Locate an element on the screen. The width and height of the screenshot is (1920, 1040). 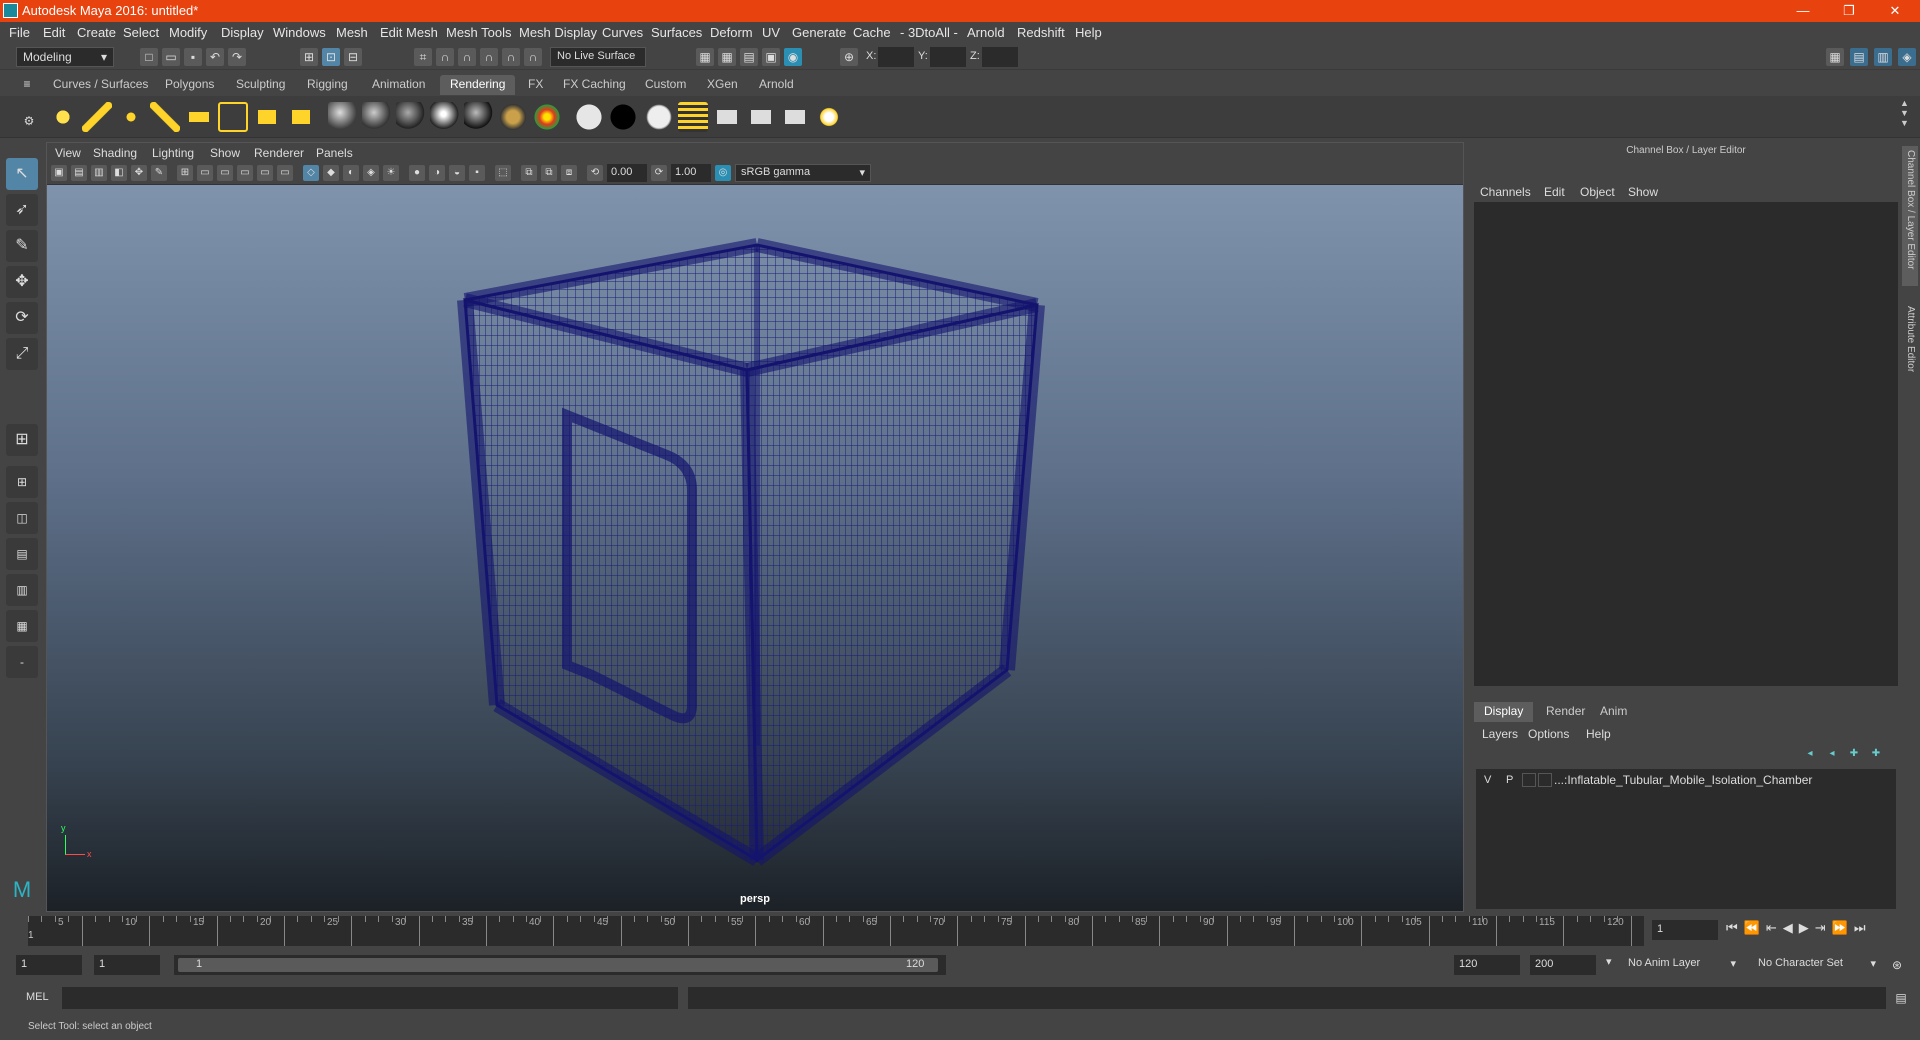
modeling-toolkit-icon: ▦ is located at coordinates (1835, 57).